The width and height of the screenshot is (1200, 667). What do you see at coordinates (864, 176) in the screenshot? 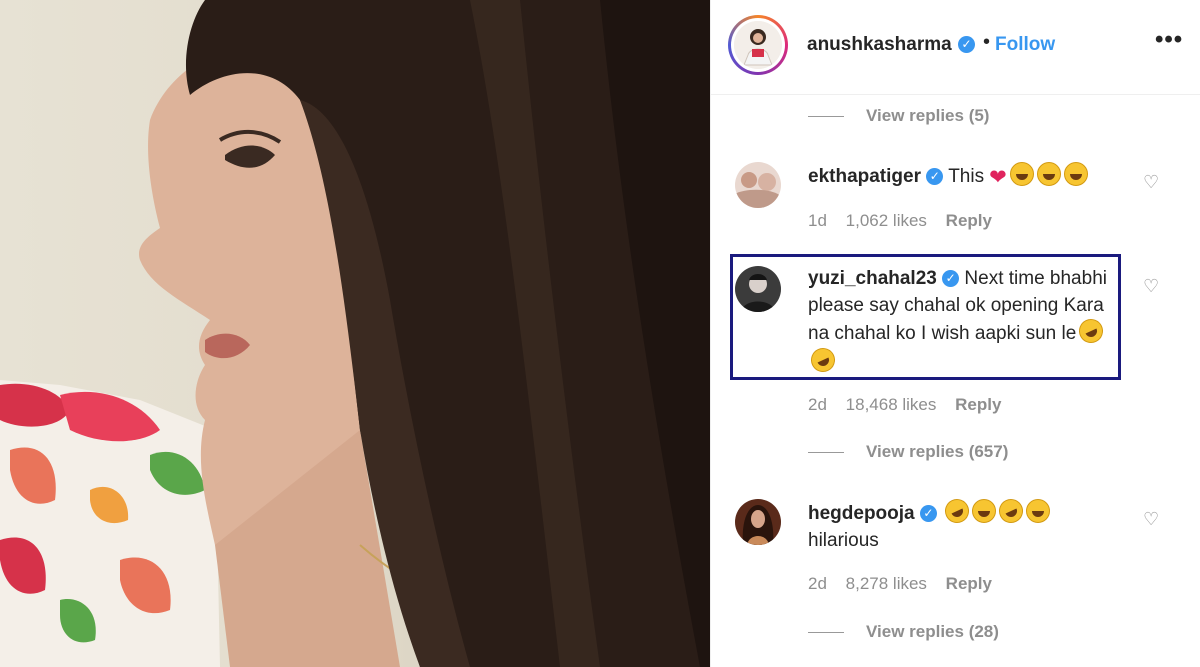
I see `comment-username: ekthapatiger` at bounding box center [864, 176].